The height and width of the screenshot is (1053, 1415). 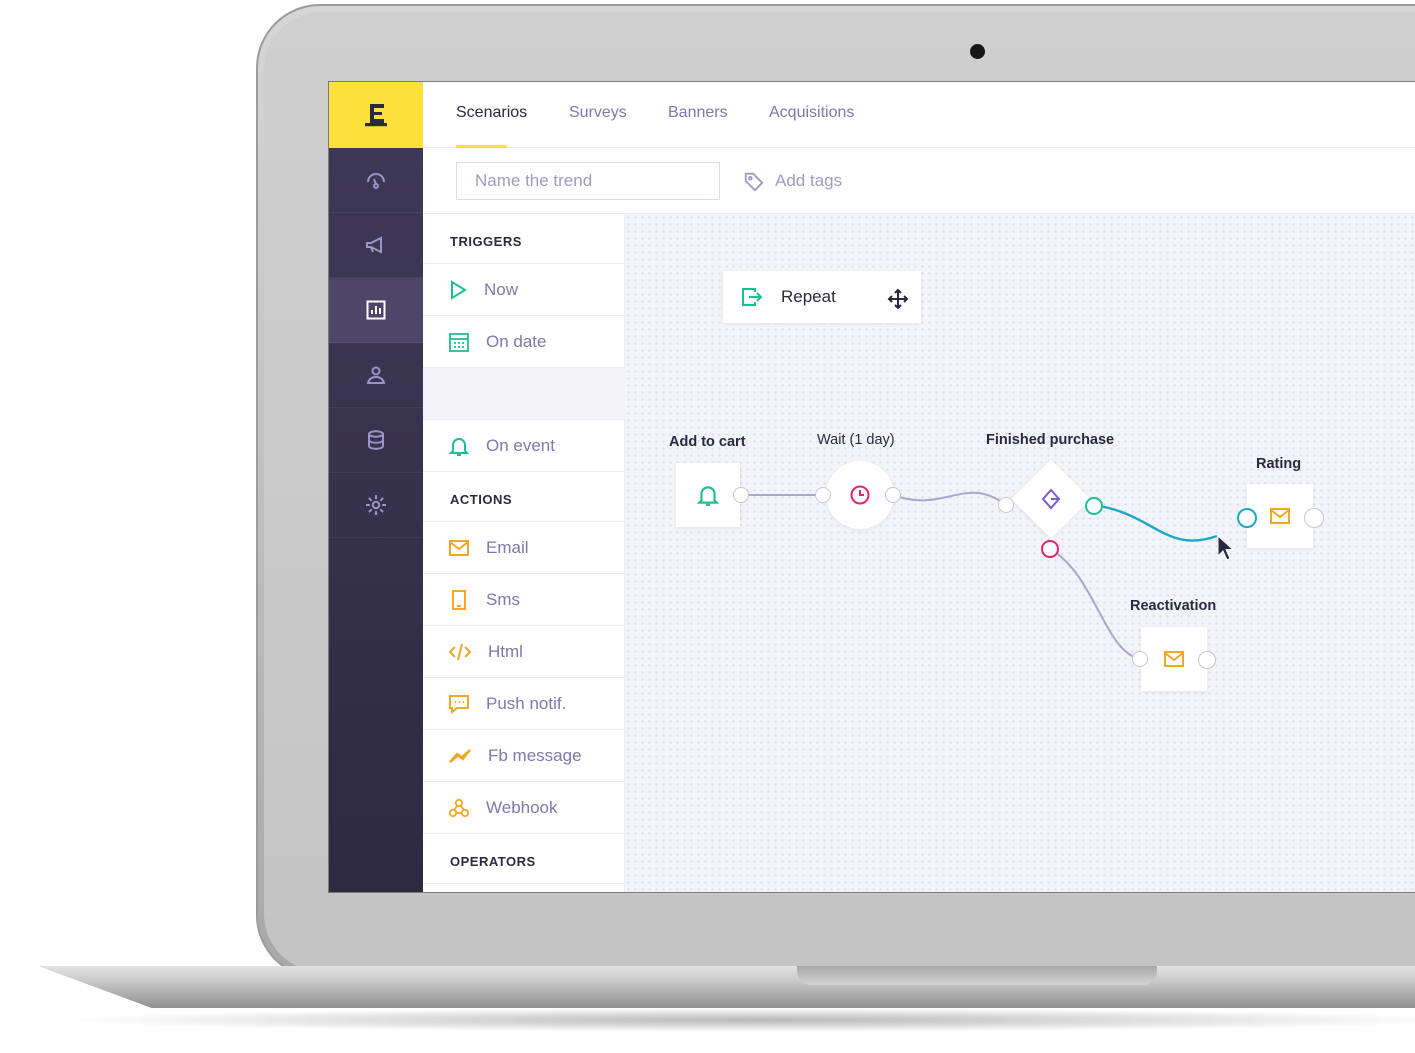 I want to click on palette-item-on-event: On event, so click(x=524, y=446).